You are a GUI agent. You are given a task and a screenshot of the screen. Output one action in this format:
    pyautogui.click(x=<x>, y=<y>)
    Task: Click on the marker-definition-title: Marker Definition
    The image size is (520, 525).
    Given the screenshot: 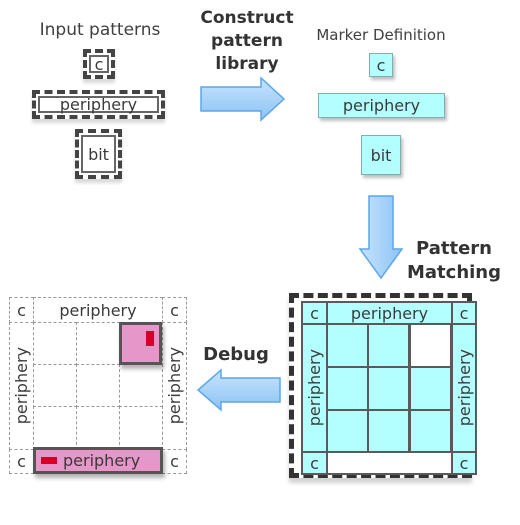 What is the action you would take?
    pyautogui.click(x=381, y=35)
    